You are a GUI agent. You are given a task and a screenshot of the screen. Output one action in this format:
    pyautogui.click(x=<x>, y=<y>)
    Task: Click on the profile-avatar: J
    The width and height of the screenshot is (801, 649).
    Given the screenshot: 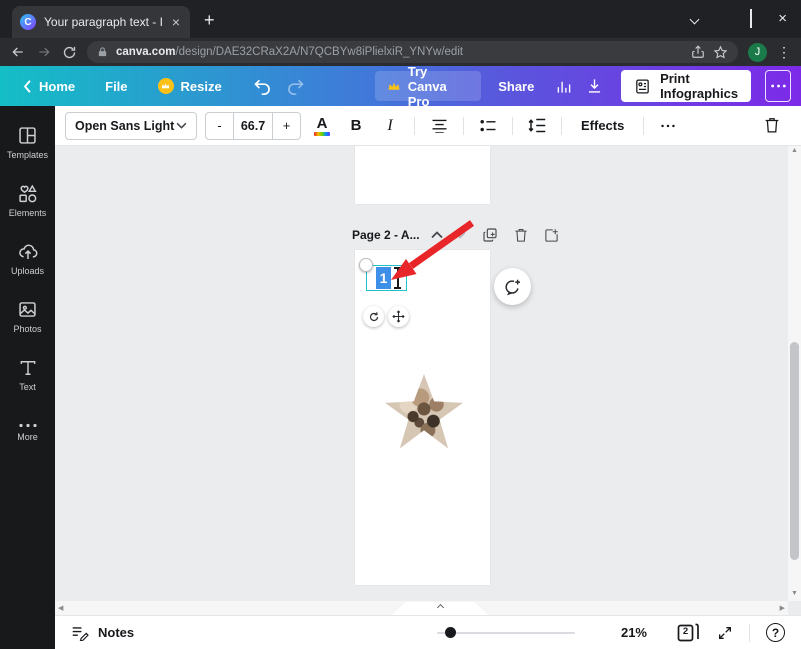 What is the action you would take?
    pyautogui.click(x=757, y=52)
    